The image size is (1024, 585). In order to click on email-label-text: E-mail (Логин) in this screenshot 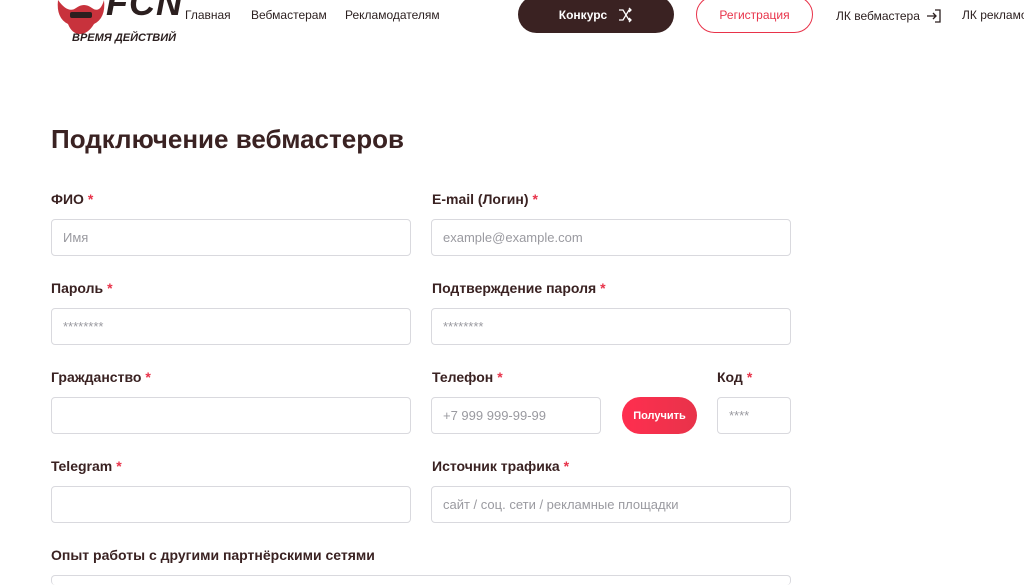, I will do `click(480, 199)`.